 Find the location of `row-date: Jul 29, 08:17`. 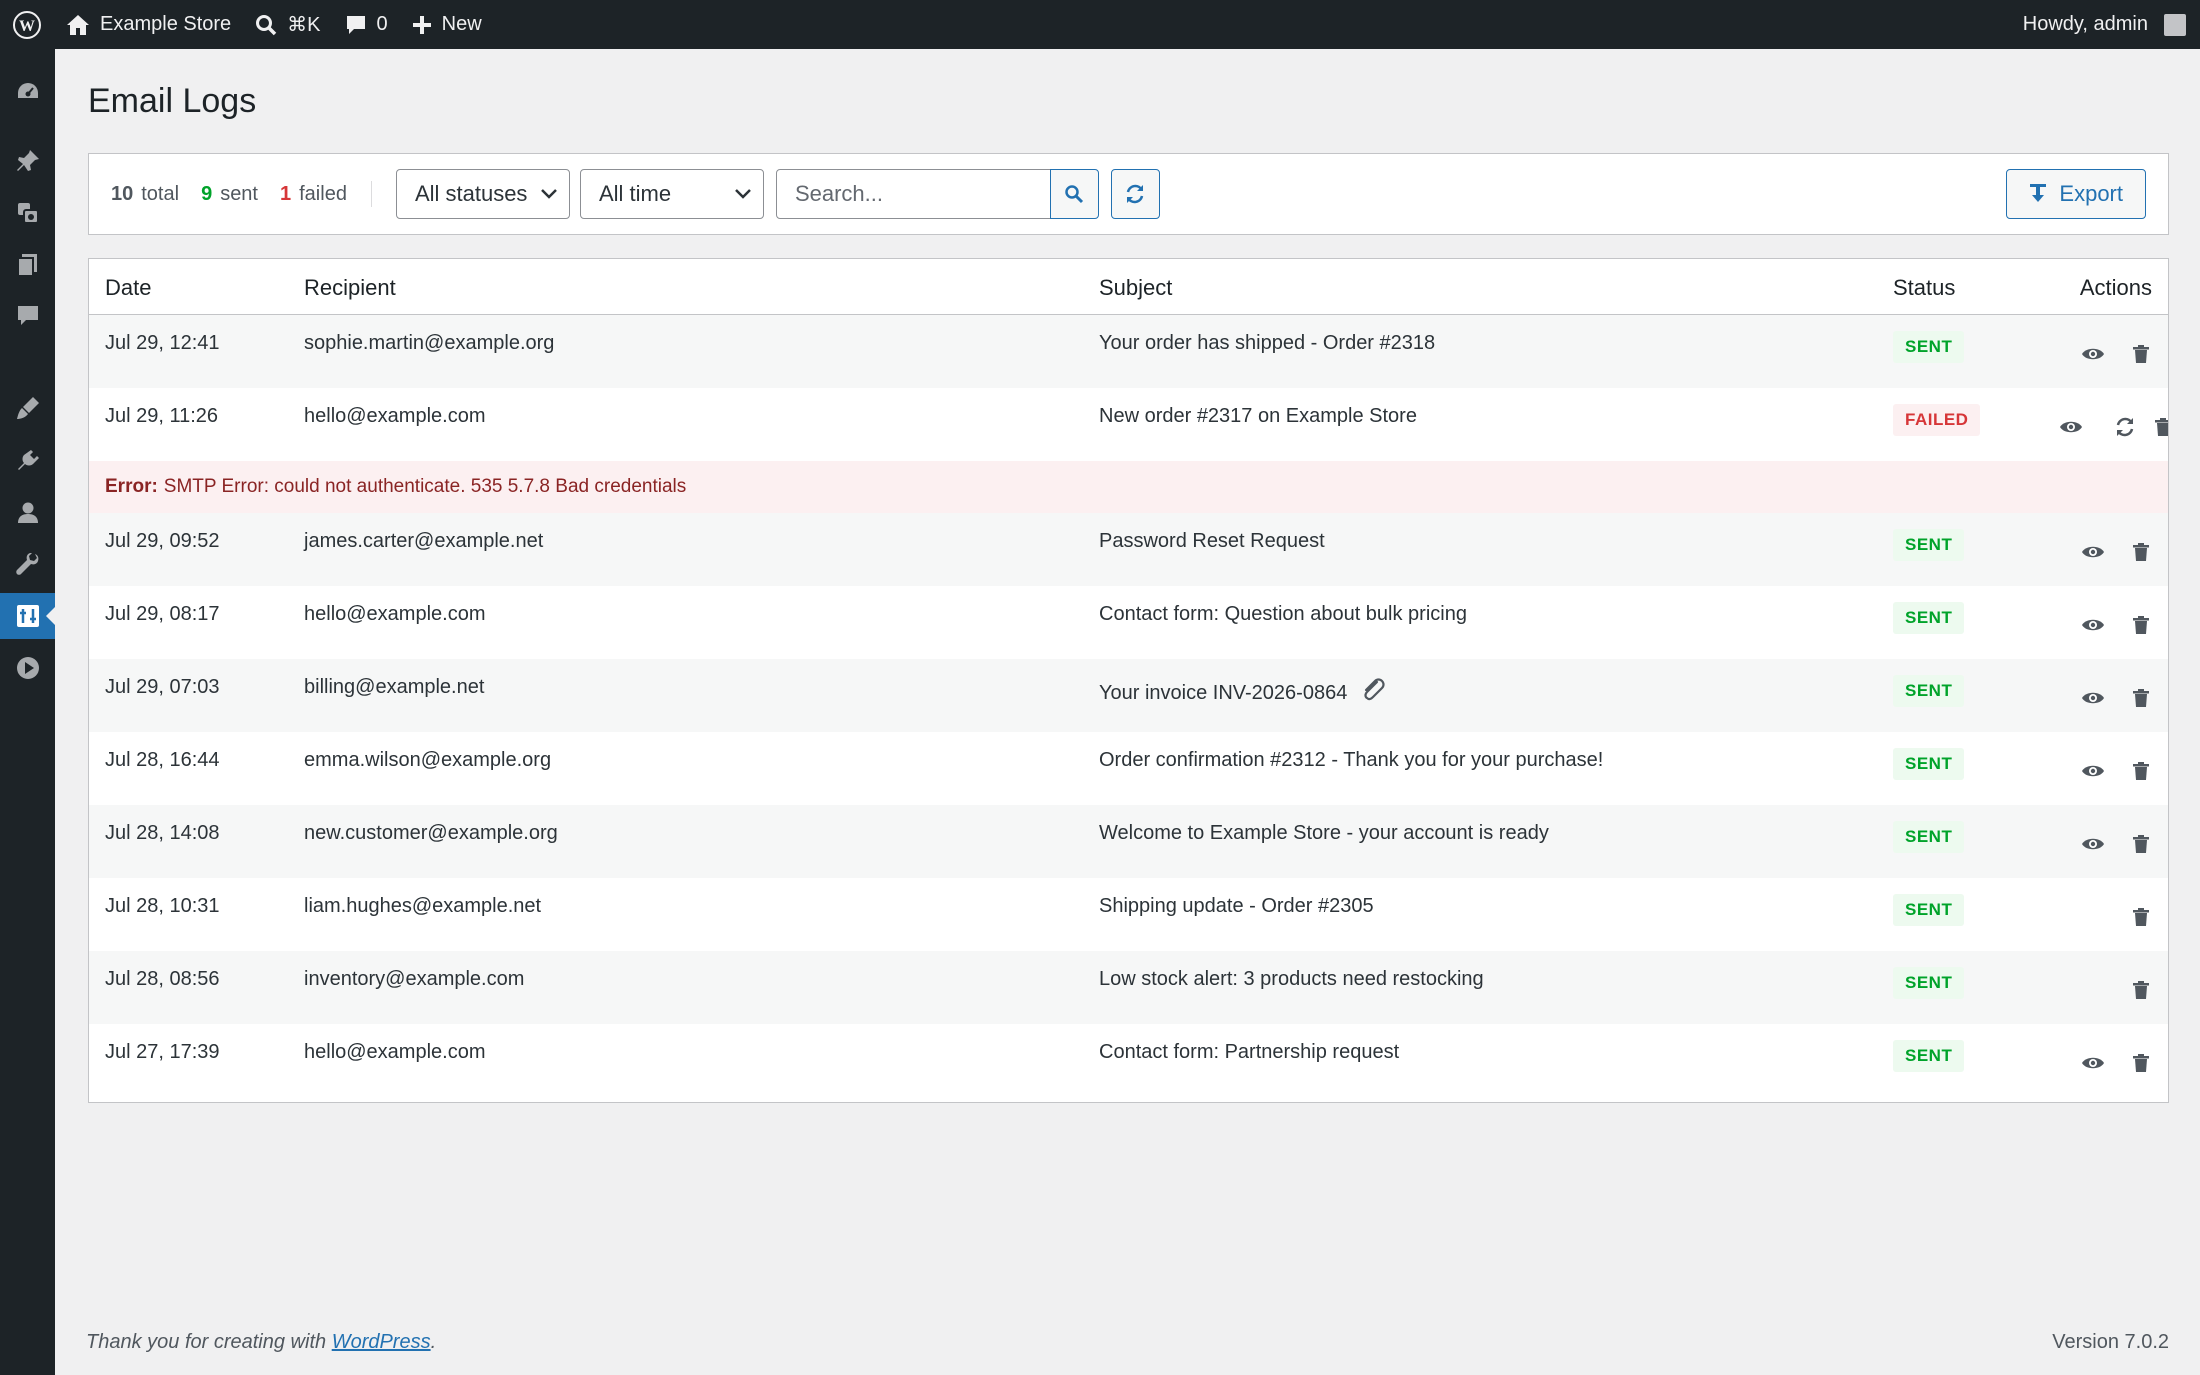

row-date: Jul 29, 08:17 is located at coordinates (162, 614).